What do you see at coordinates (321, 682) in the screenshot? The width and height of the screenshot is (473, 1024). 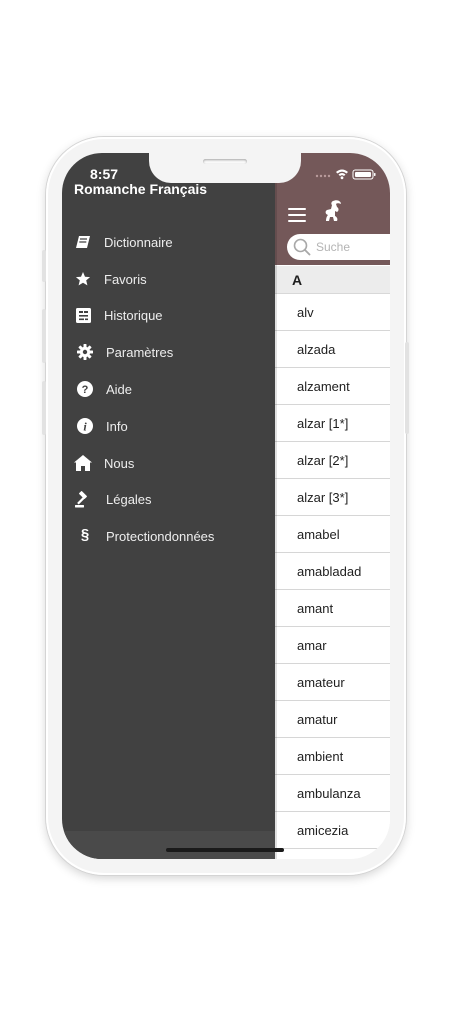 I see `list-item-label: amateur` at bounding box center [321, 682].